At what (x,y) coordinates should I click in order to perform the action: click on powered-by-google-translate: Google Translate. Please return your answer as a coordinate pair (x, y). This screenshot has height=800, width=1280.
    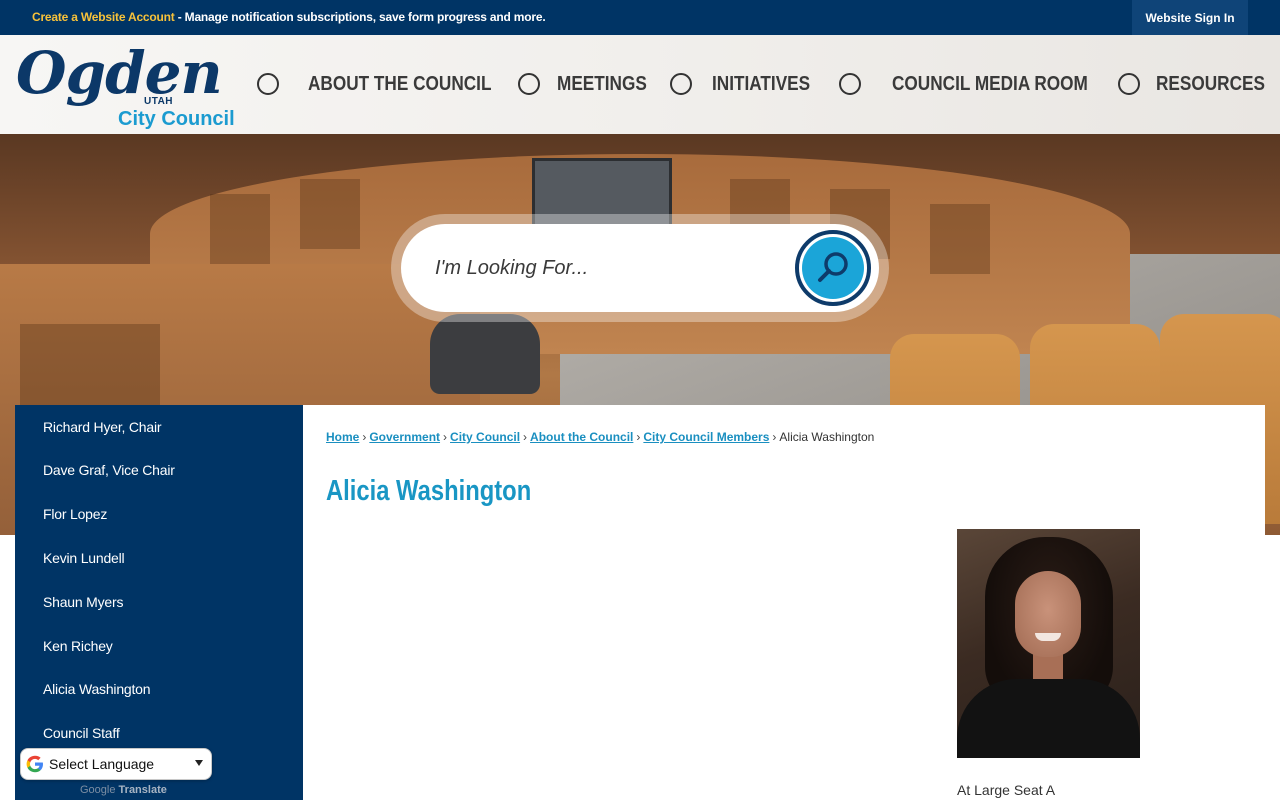
    Looking at the image, I should click on (123, 790).